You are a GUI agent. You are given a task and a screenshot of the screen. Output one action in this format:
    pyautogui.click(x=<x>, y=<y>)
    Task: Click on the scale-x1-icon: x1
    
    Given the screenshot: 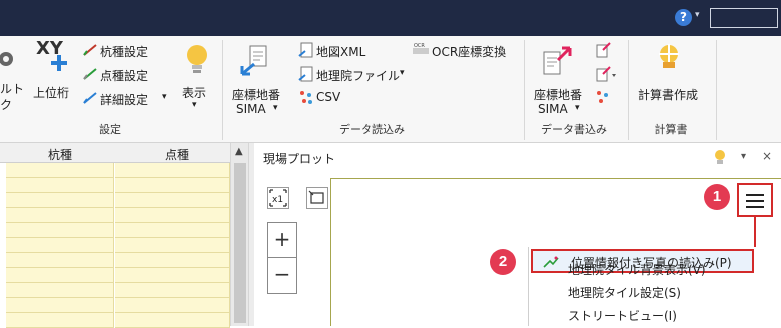 What is the action you would take?
    pyautogui.click(x=278, y=198)
    